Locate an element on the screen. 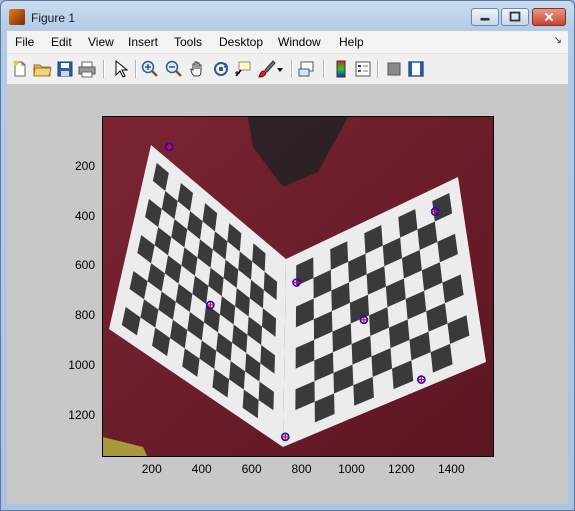 The width and height of the screenshot is (575, 511). maximize-button is located at coordinates (515, 17).